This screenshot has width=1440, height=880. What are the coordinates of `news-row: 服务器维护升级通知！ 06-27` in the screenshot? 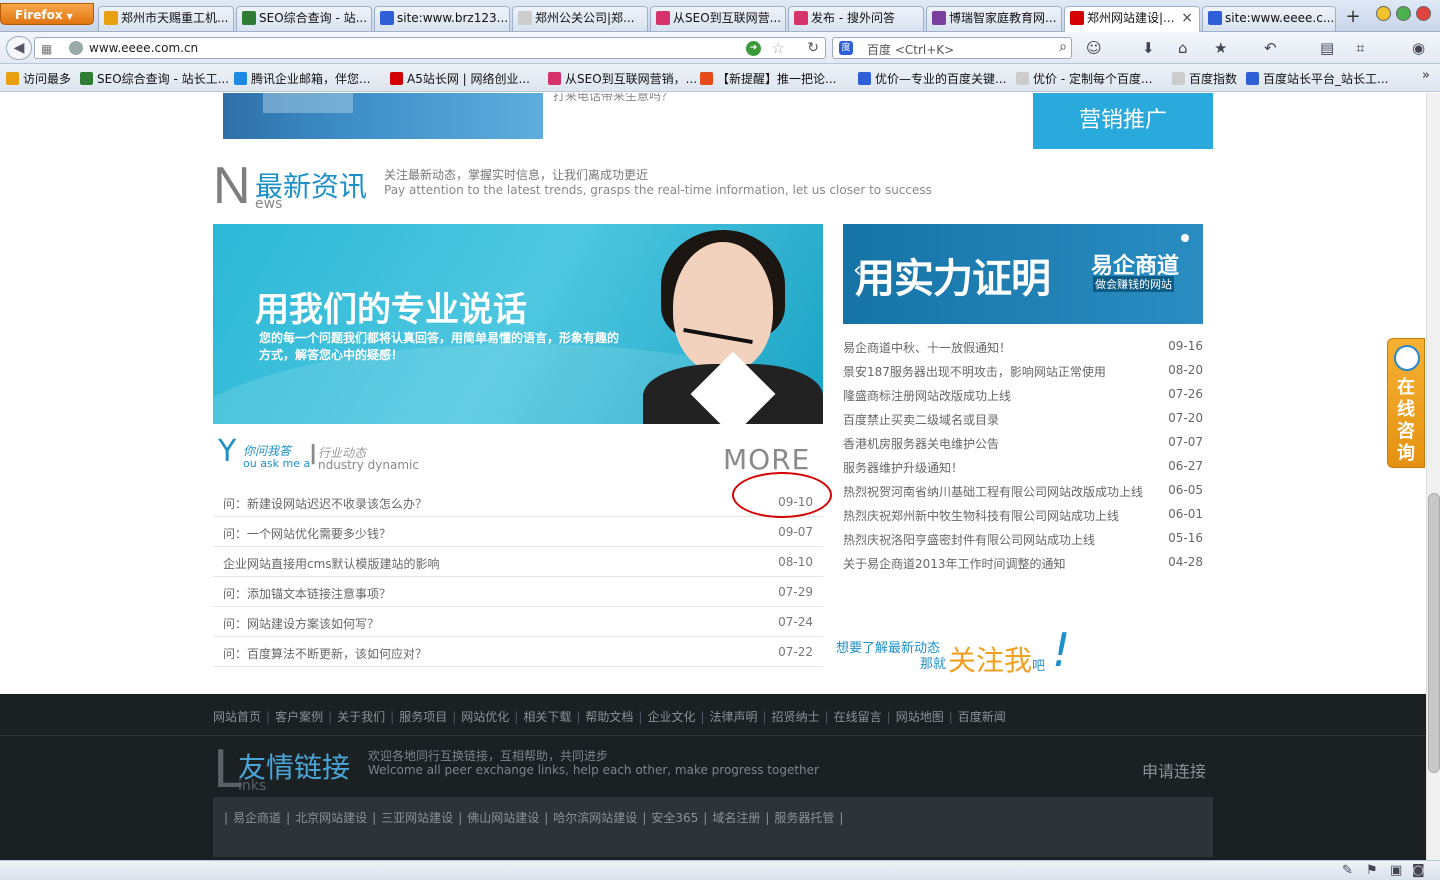 It's located at (1023, 466).